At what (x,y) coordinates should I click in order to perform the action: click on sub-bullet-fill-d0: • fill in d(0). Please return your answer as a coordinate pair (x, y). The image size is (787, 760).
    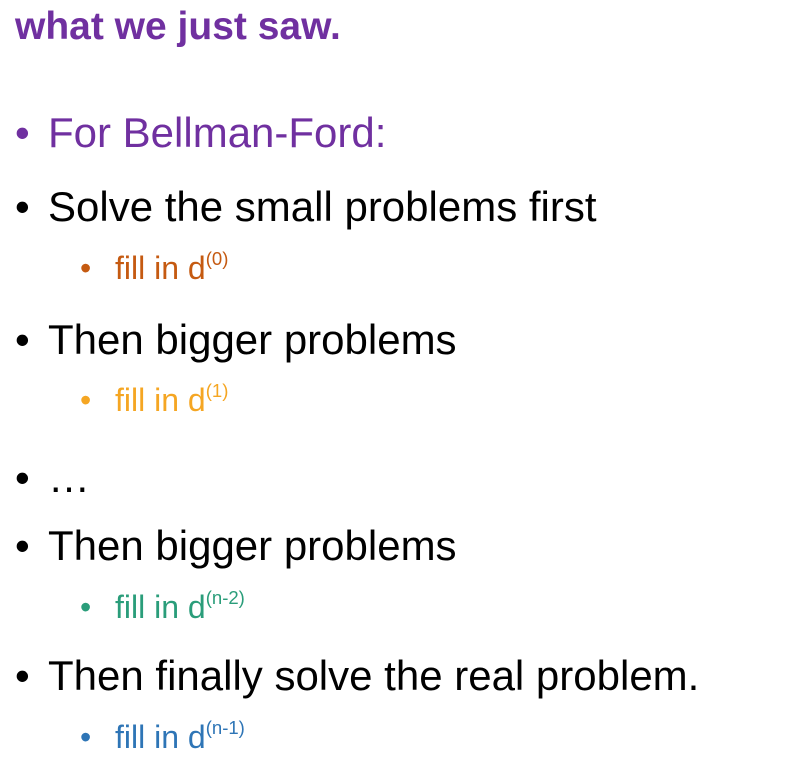
    Looking at the image, I should click on (154, 268).